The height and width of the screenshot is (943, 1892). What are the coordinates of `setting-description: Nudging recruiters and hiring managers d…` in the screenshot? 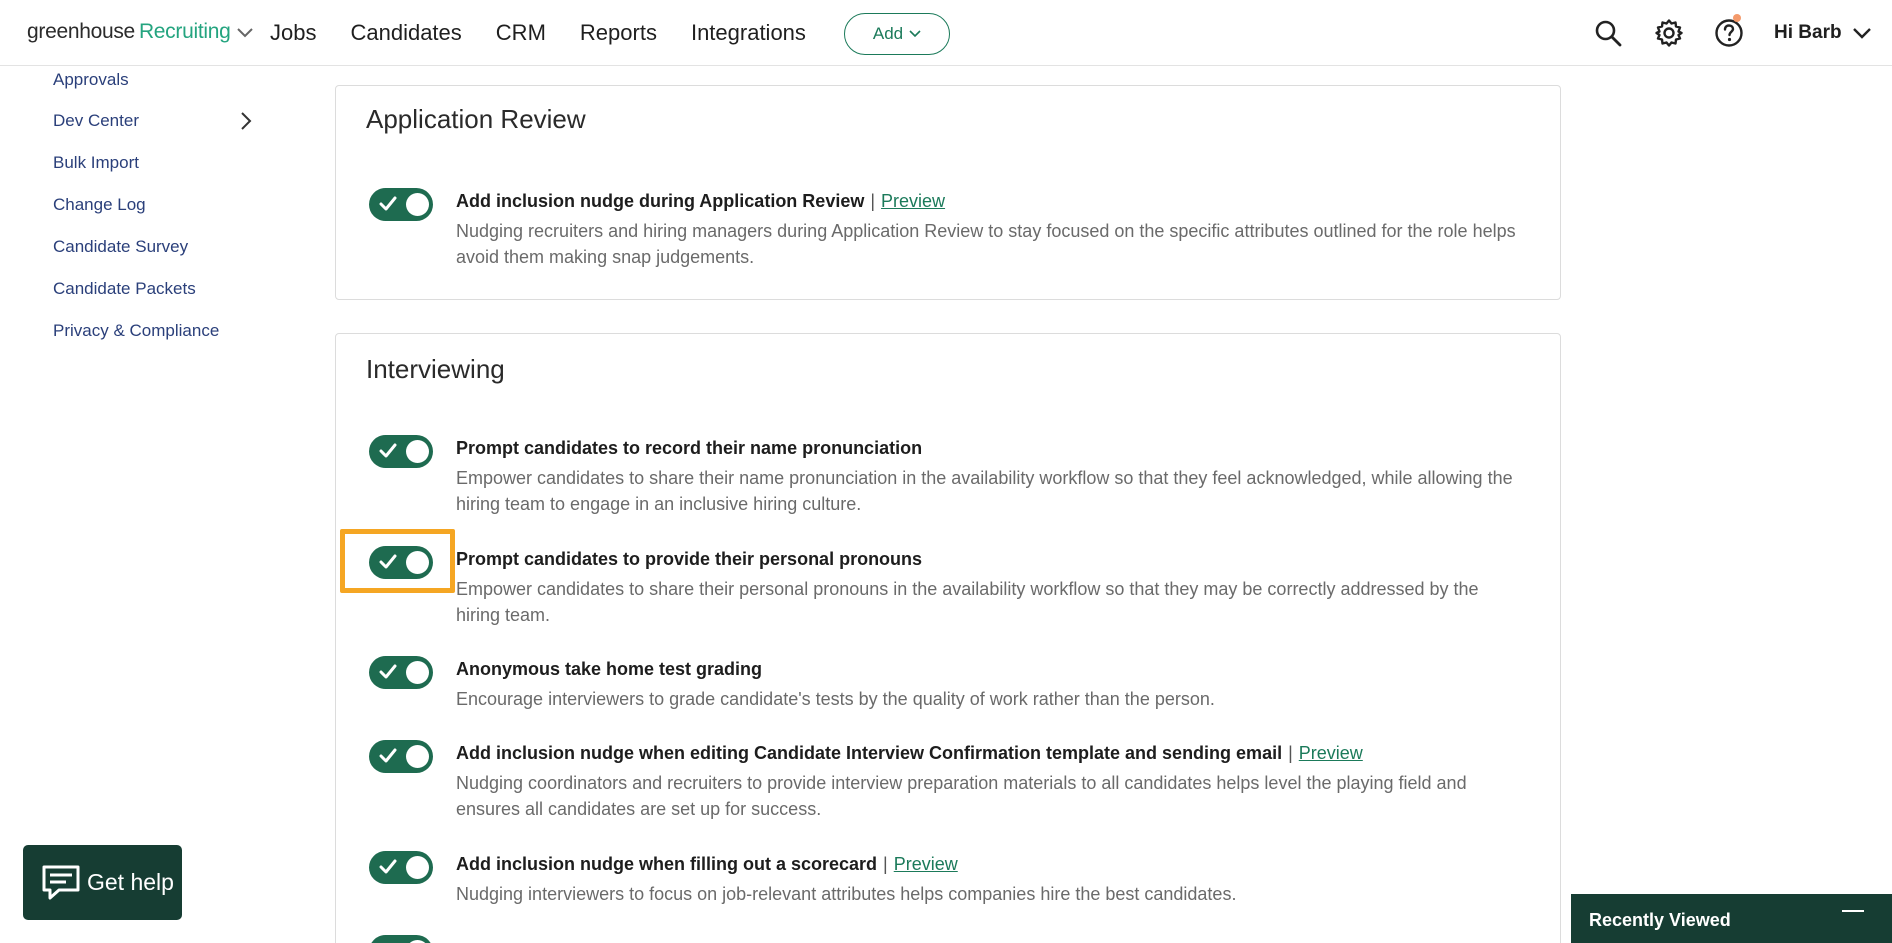 It's located at (986, 244).